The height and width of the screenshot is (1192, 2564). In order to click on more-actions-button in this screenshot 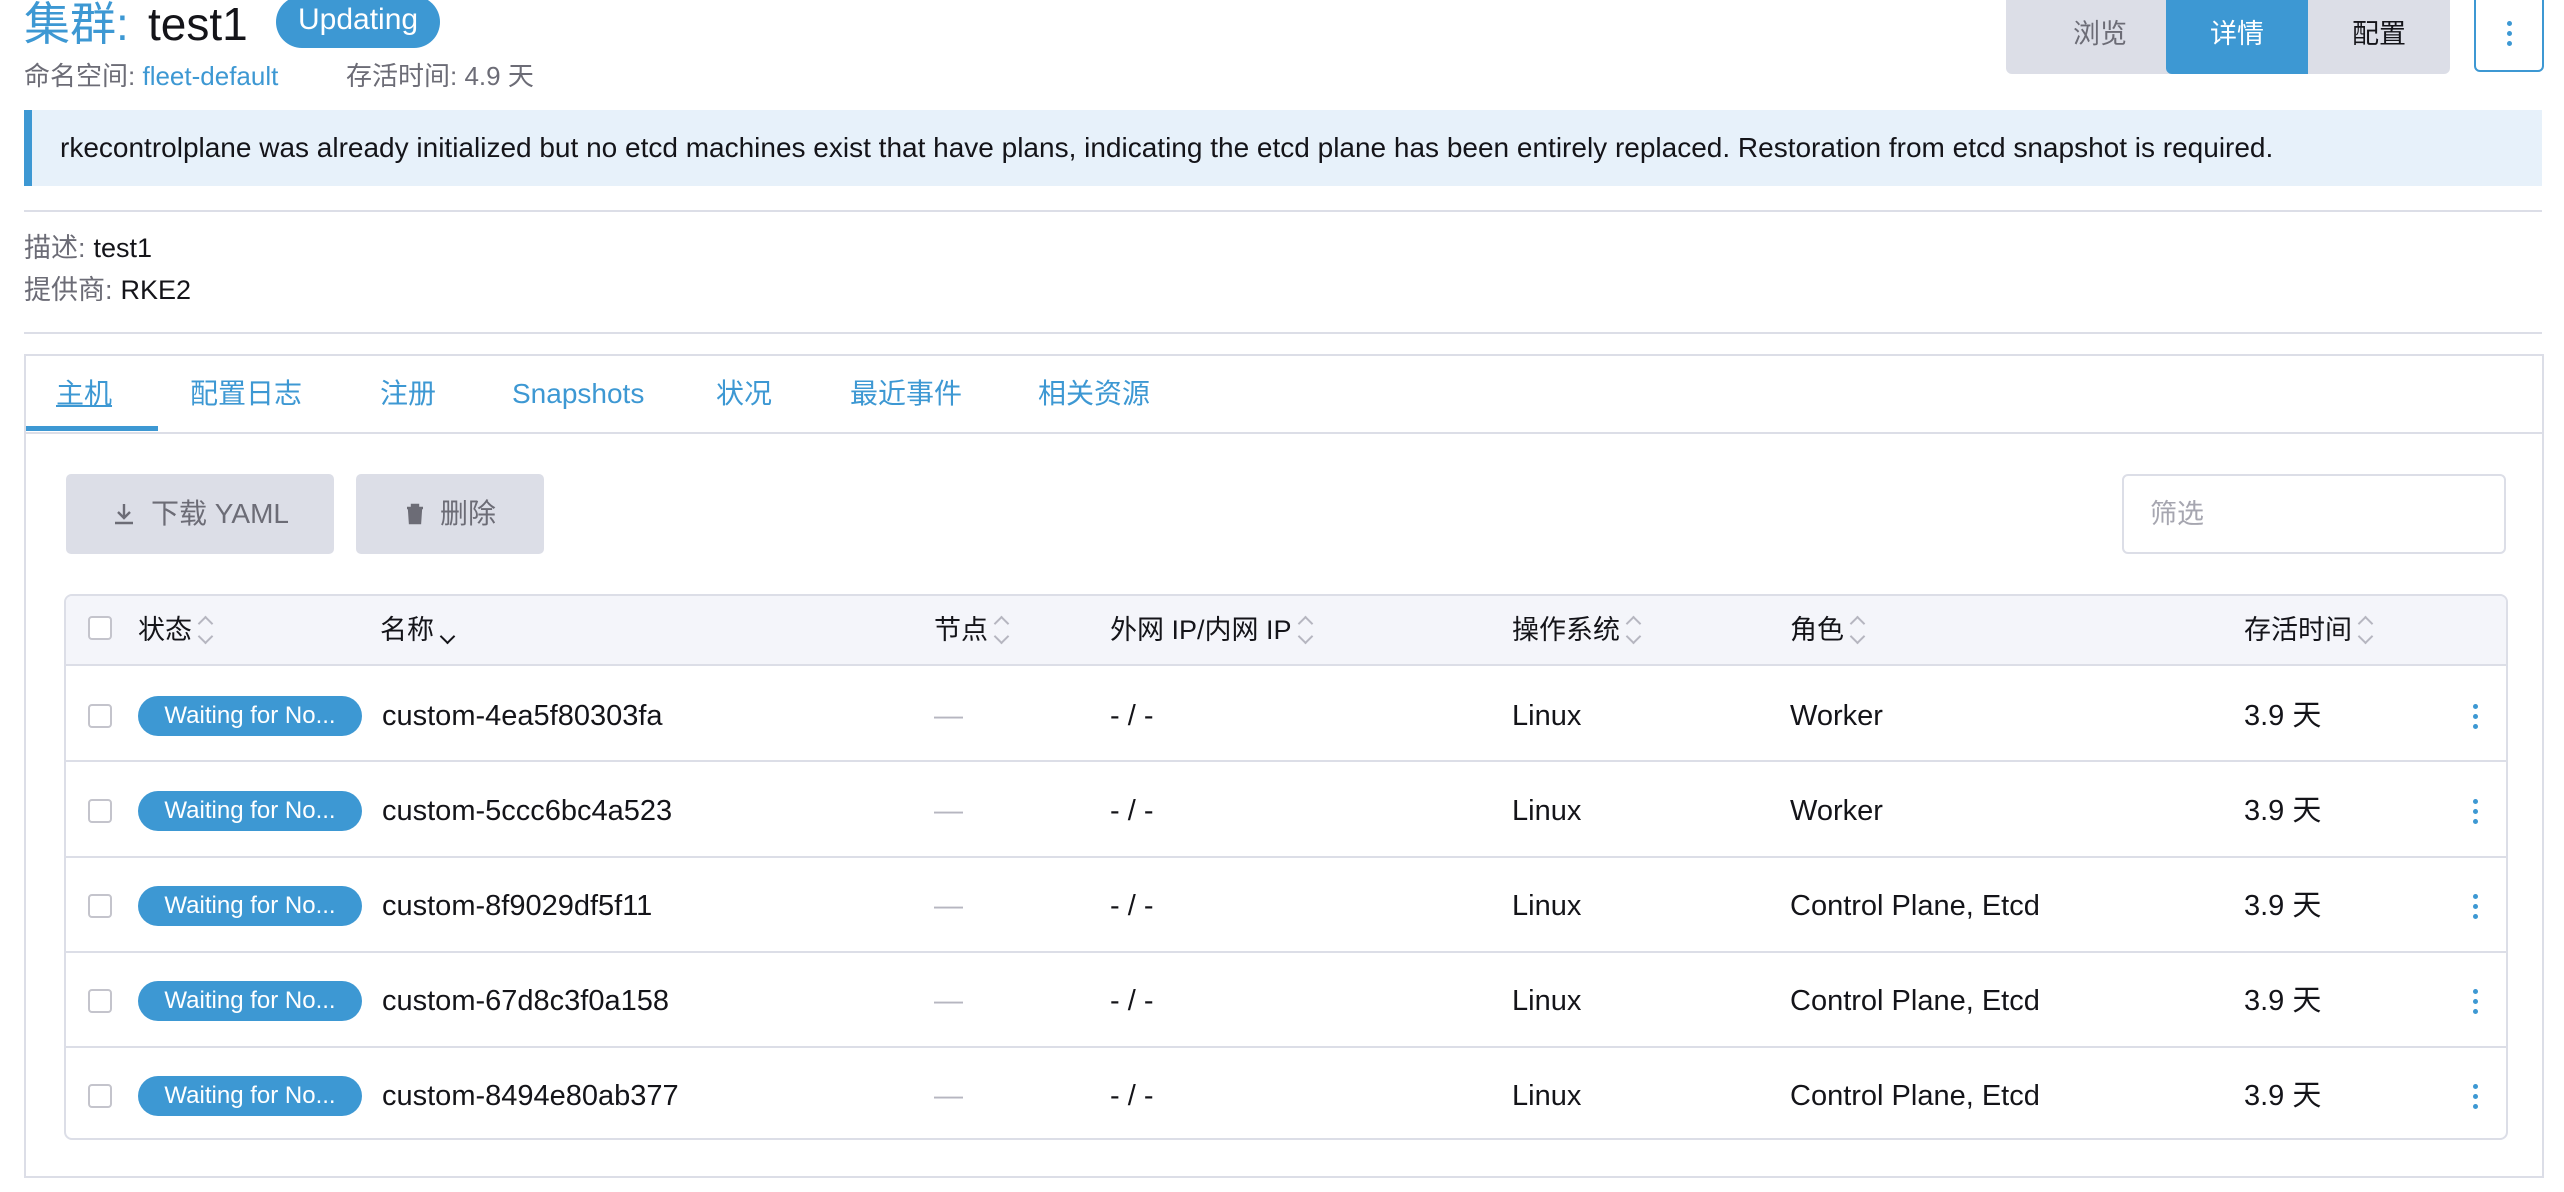, I will do `click(2509, 36)`.